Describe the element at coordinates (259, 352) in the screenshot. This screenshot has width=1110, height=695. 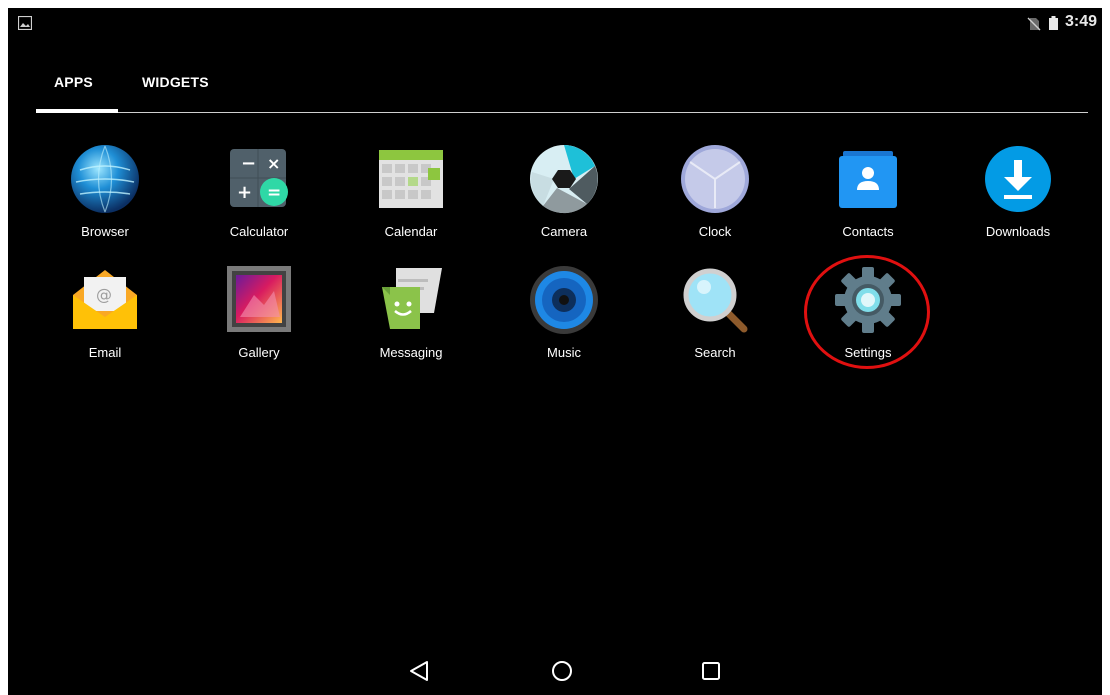
I see `app-label: Gallery` at that location.